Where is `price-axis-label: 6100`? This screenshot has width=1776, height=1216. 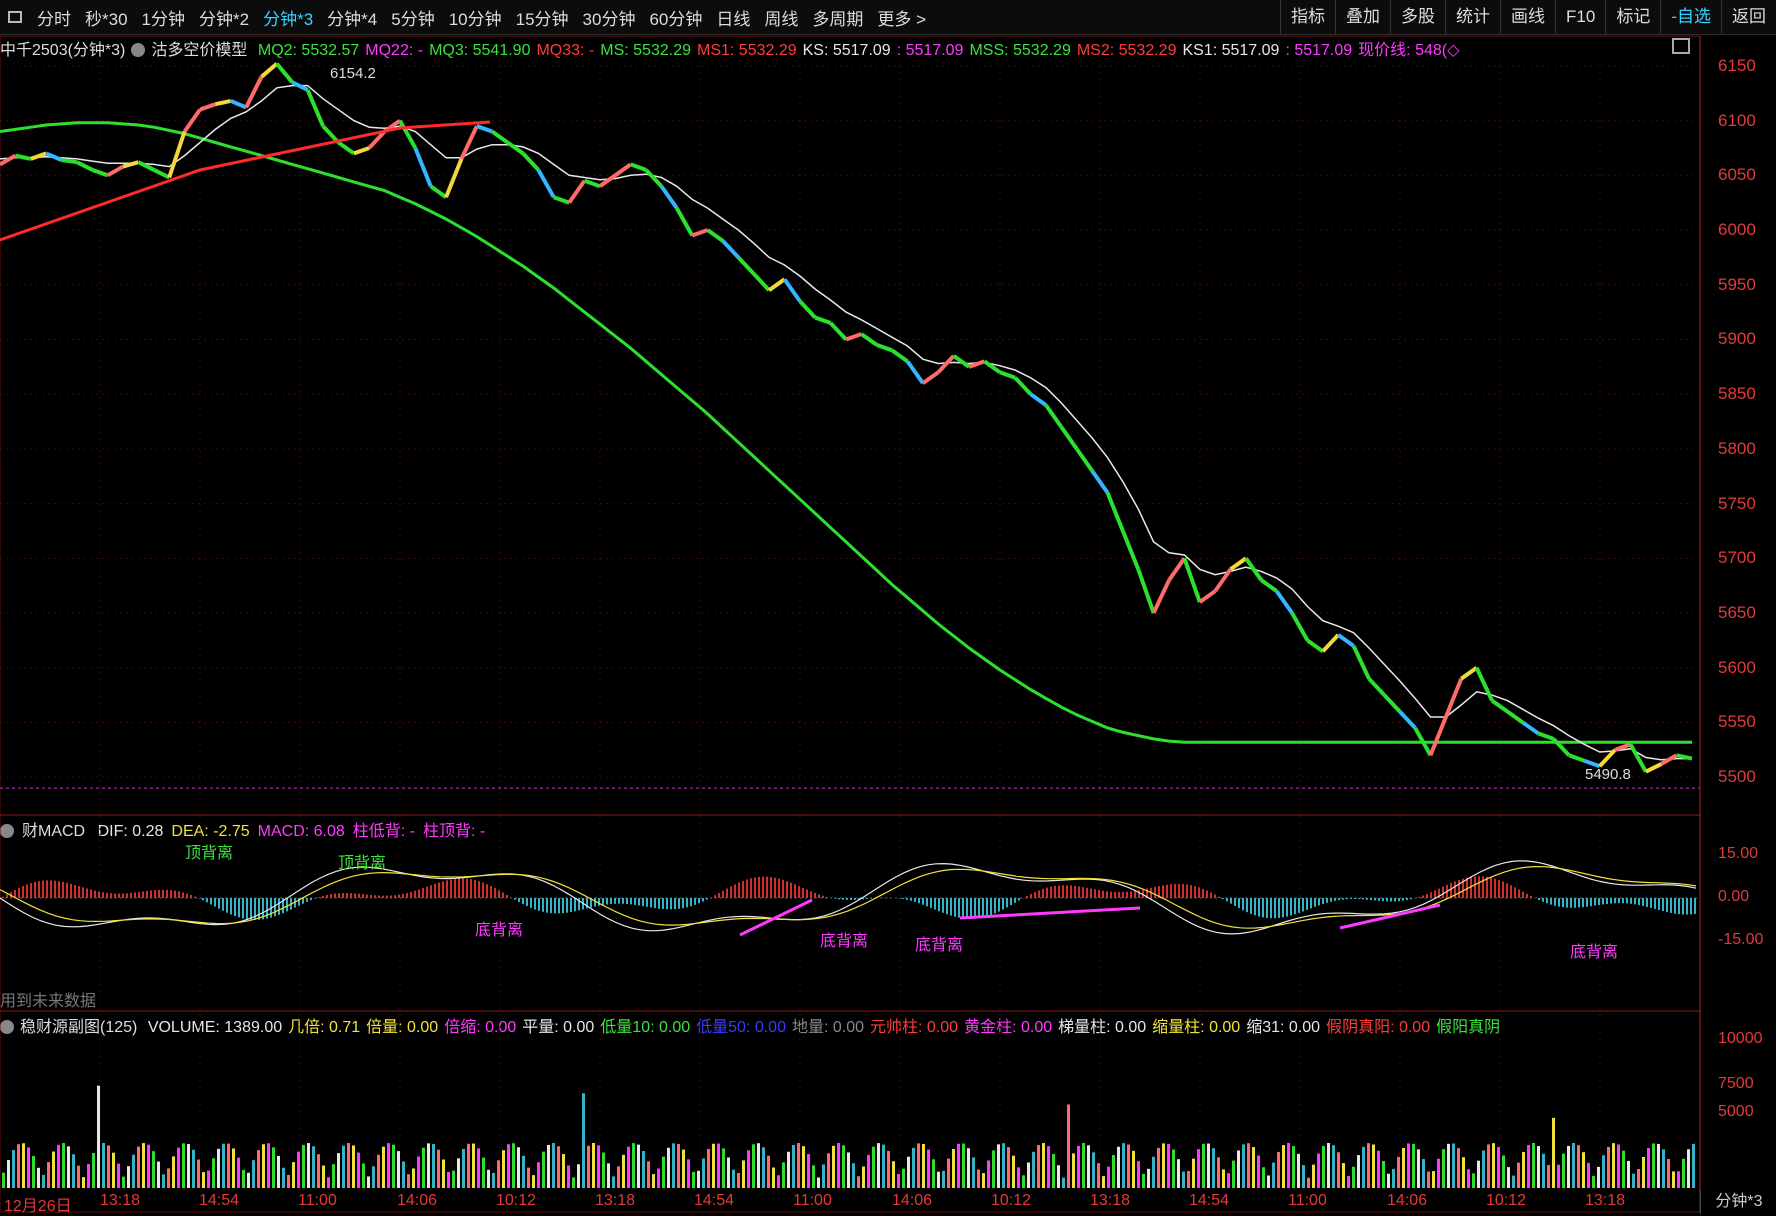
price-axis-label: 6100 is located at coordinates (1737, 121).